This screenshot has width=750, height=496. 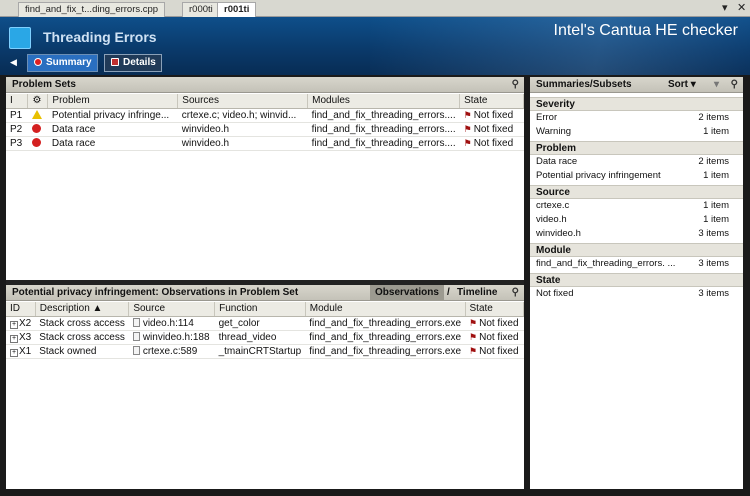 I want to click on item-count: 2 items, so click(x=713, y=161).